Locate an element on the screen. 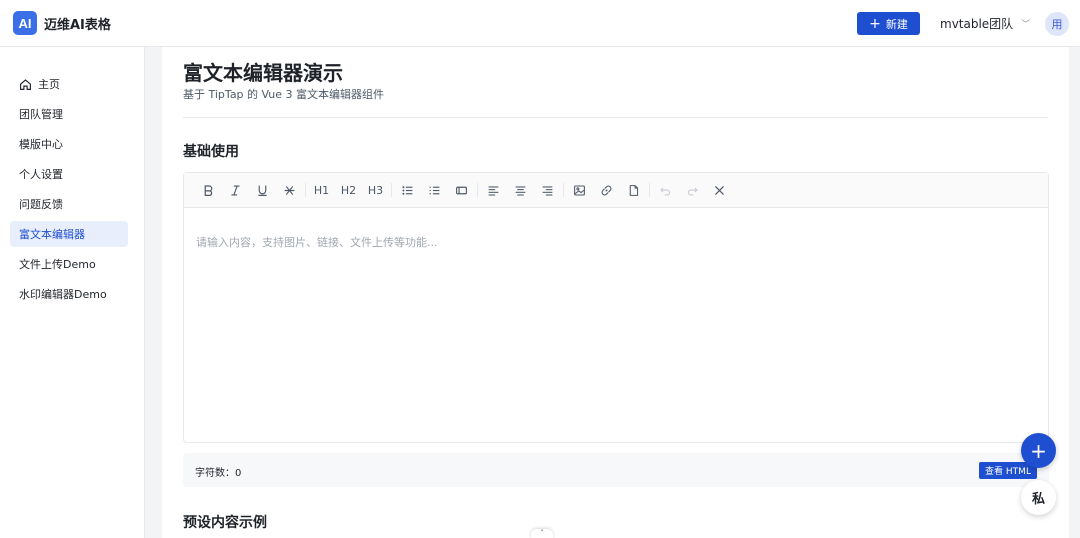 The height and width of the screenshot is (538, 1080). sidebar-item-label: 主页 is located at coordinates (49, 84).